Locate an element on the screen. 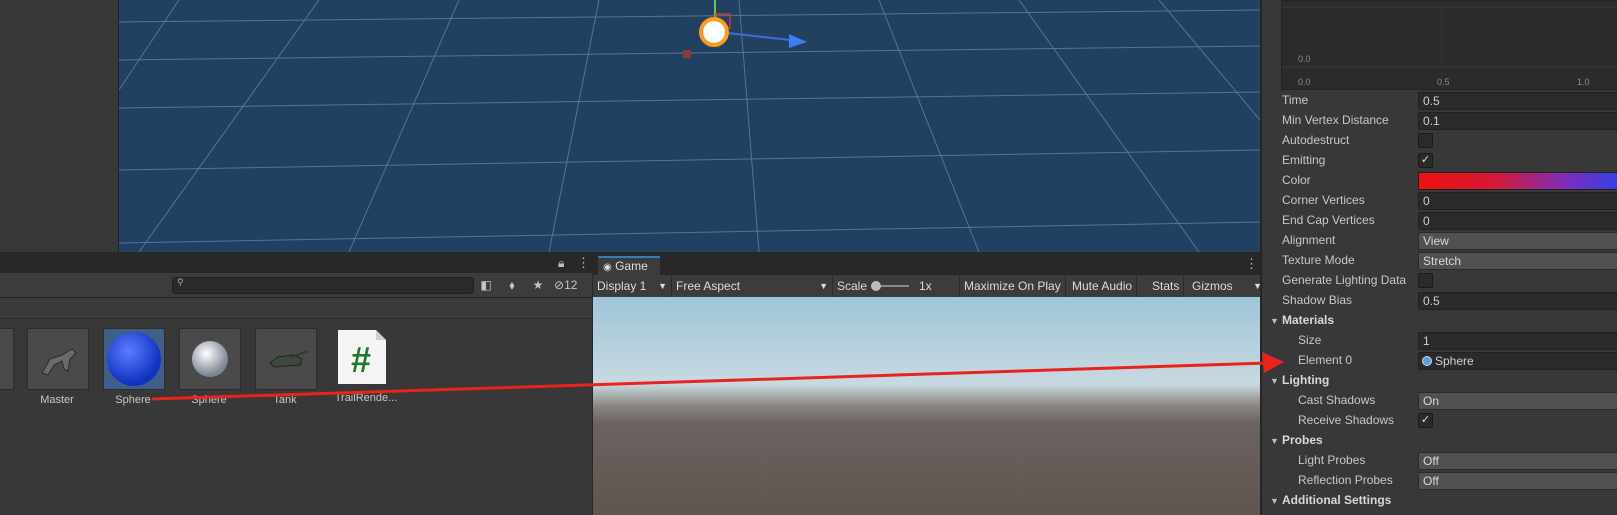 This screenshot has width=1617, height=515. hidden-packages-toggle: ⊘12 is located at coordinates (572, 285).